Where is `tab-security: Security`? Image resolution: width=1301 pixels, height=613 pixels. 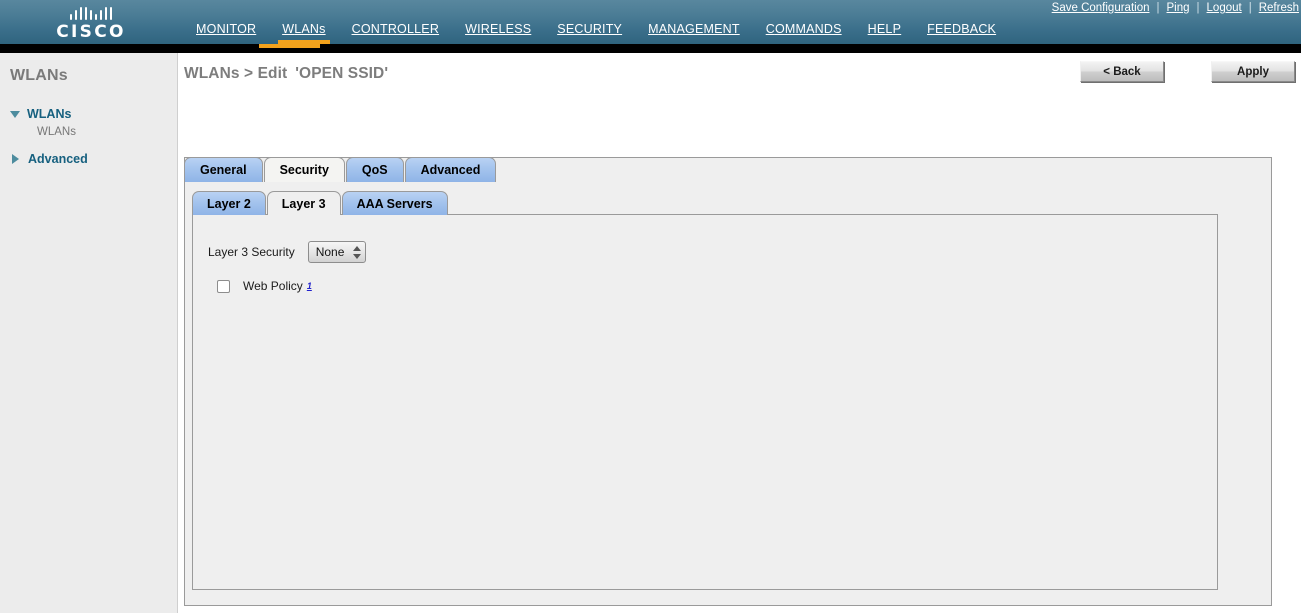
tab-security: Security is located at coordinates (304, 169).